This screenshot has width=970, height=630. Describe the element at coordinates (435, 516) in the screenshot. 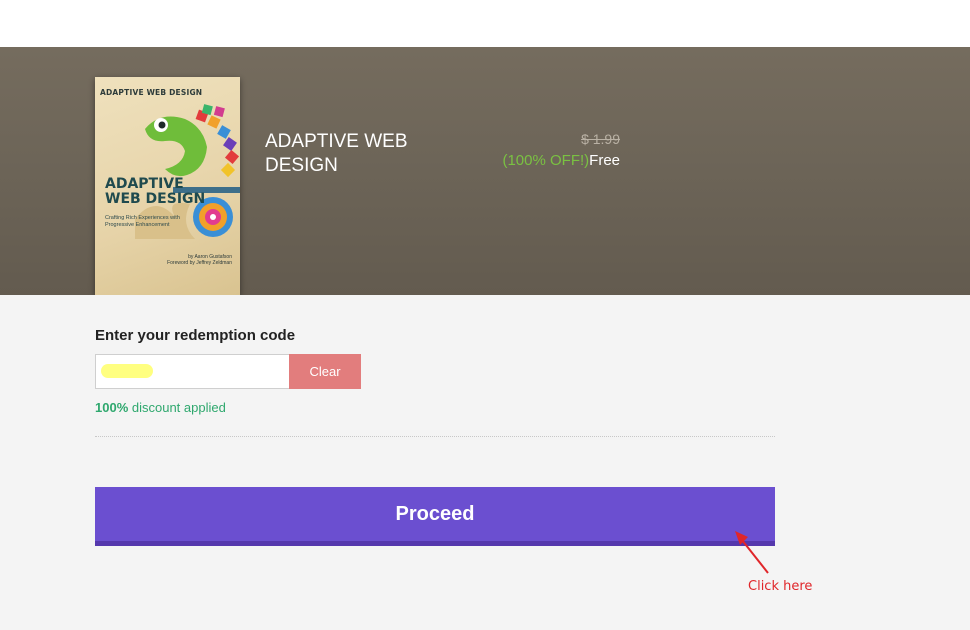

I see `proceed-button: Proceed` at that location.